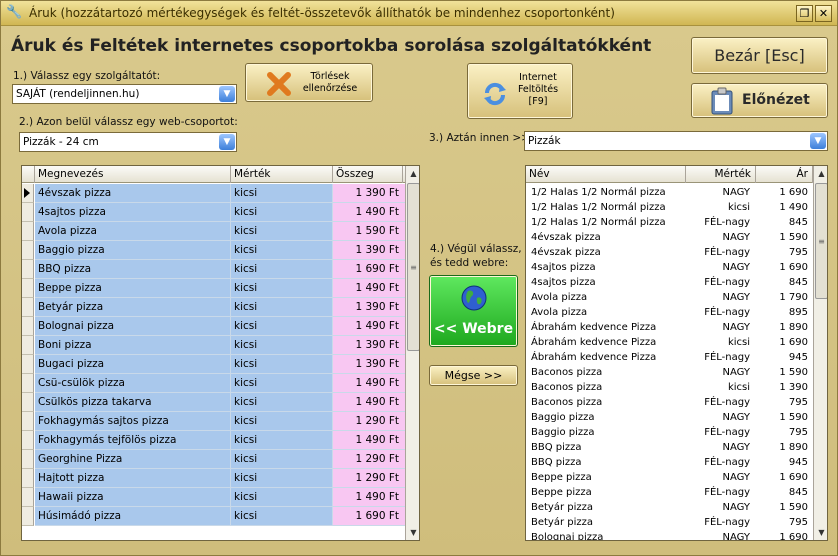  Describe the element at coordinates (213, 212) in the screenshot. I see `table-row: 4sajtos pizza kicsi 1 490 Ft` at that location.